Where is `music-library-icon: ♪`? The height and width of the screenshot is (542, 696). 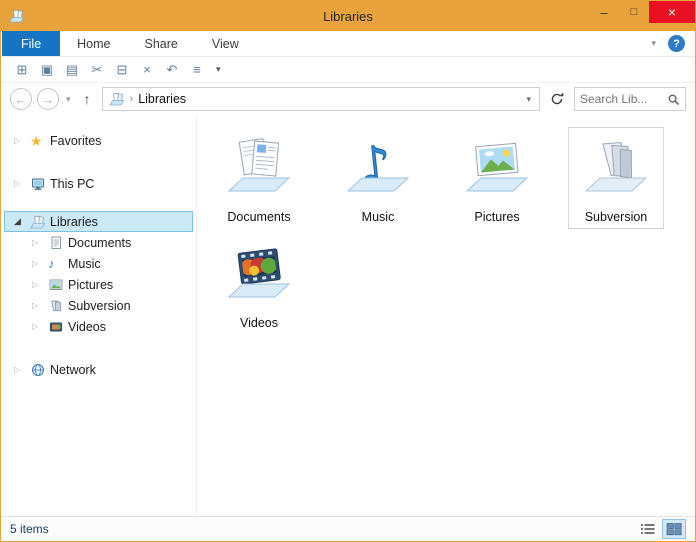
music-library-icon: ♪ is located at coordinates (378, 165).